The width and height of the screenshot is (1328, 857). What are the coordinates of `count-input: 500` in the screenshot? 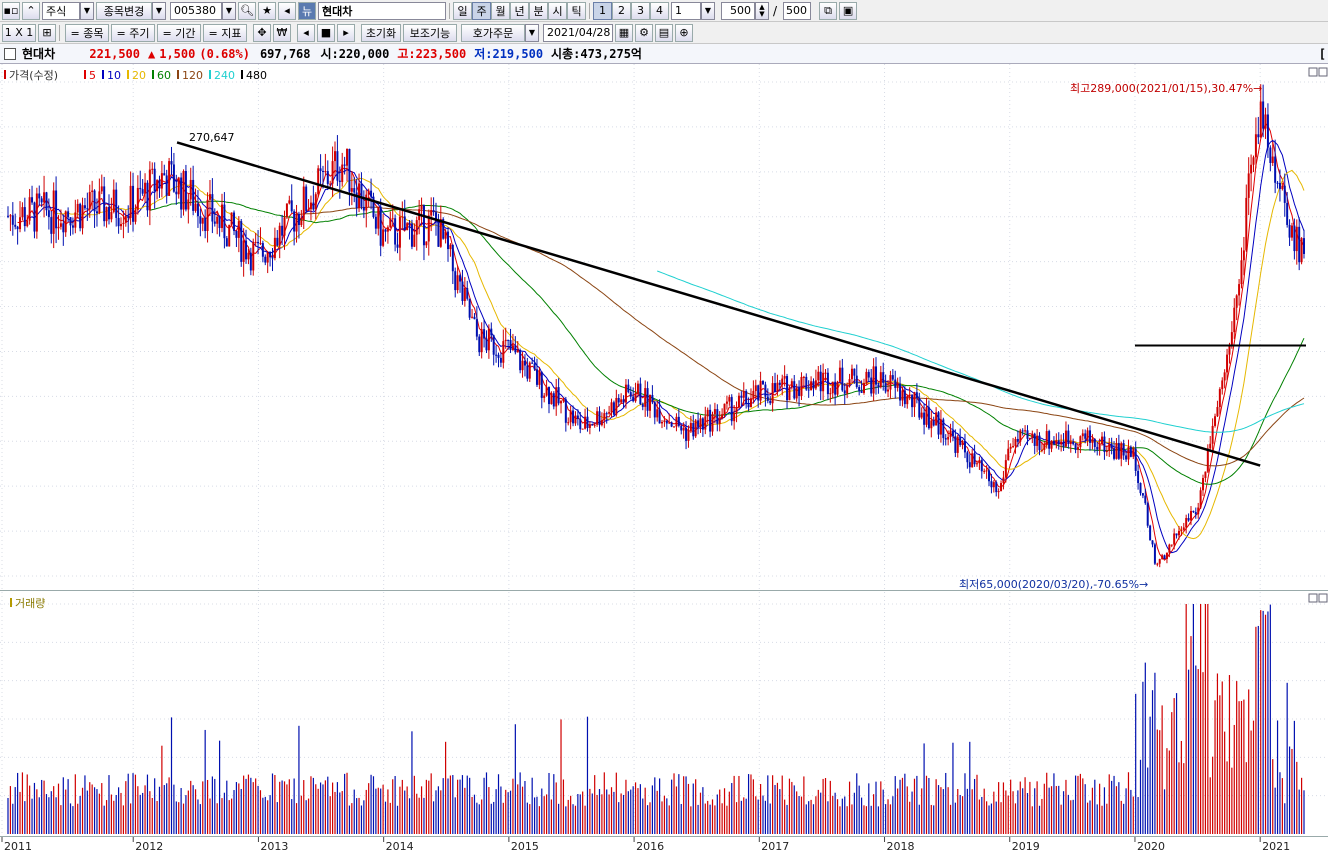 It's located at (738, 10).